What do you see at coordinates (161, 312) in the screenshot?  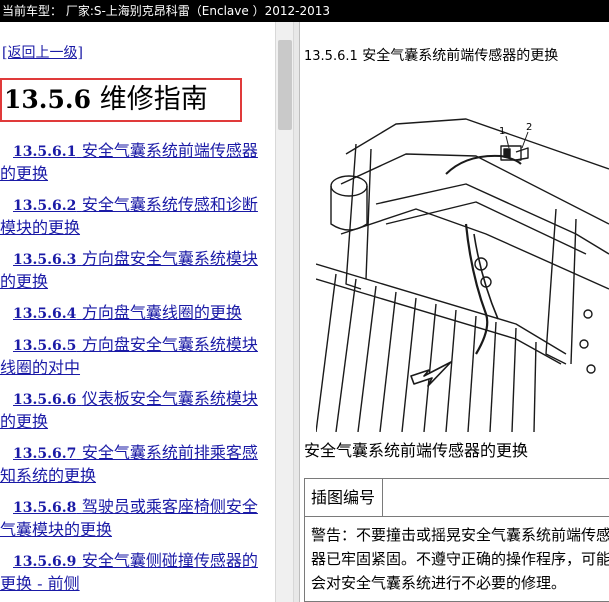 I see `toc-item-text: 方向盘气囊线圈的更换` at bounding box center [161, 312].